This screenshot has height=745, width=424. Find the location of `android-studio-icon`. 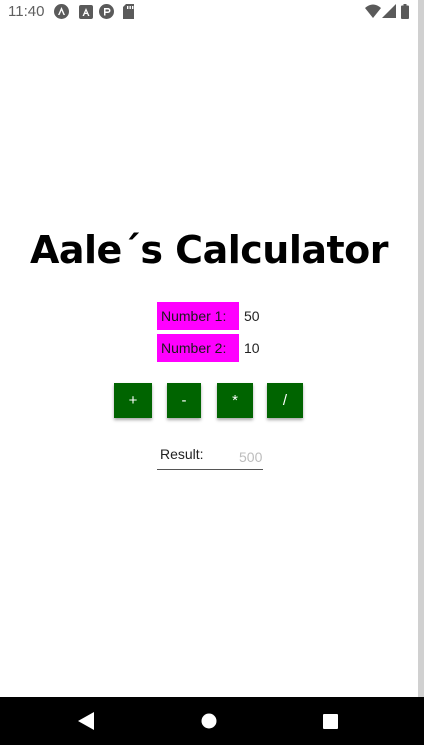

android-studio-icon is located at coordinates (61, 11).